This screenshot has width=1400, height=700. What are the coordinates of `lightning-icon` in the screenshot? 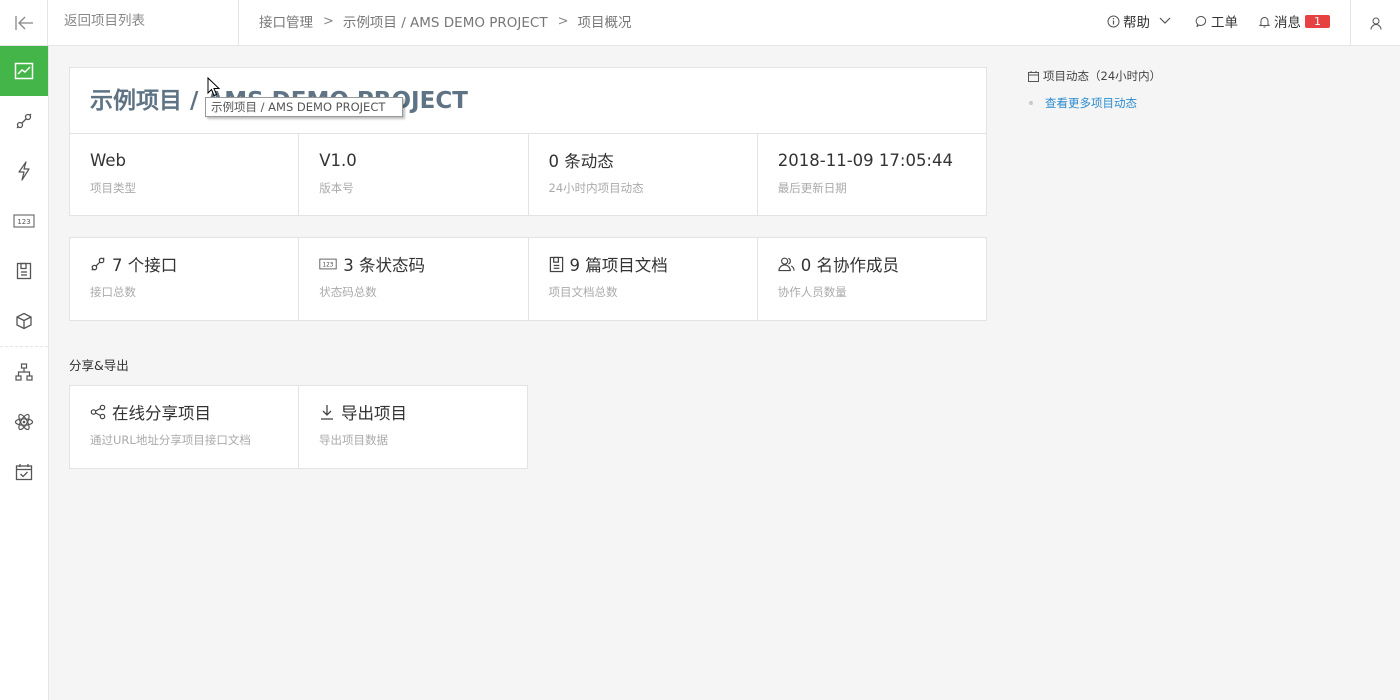 It's located at (24, 171).